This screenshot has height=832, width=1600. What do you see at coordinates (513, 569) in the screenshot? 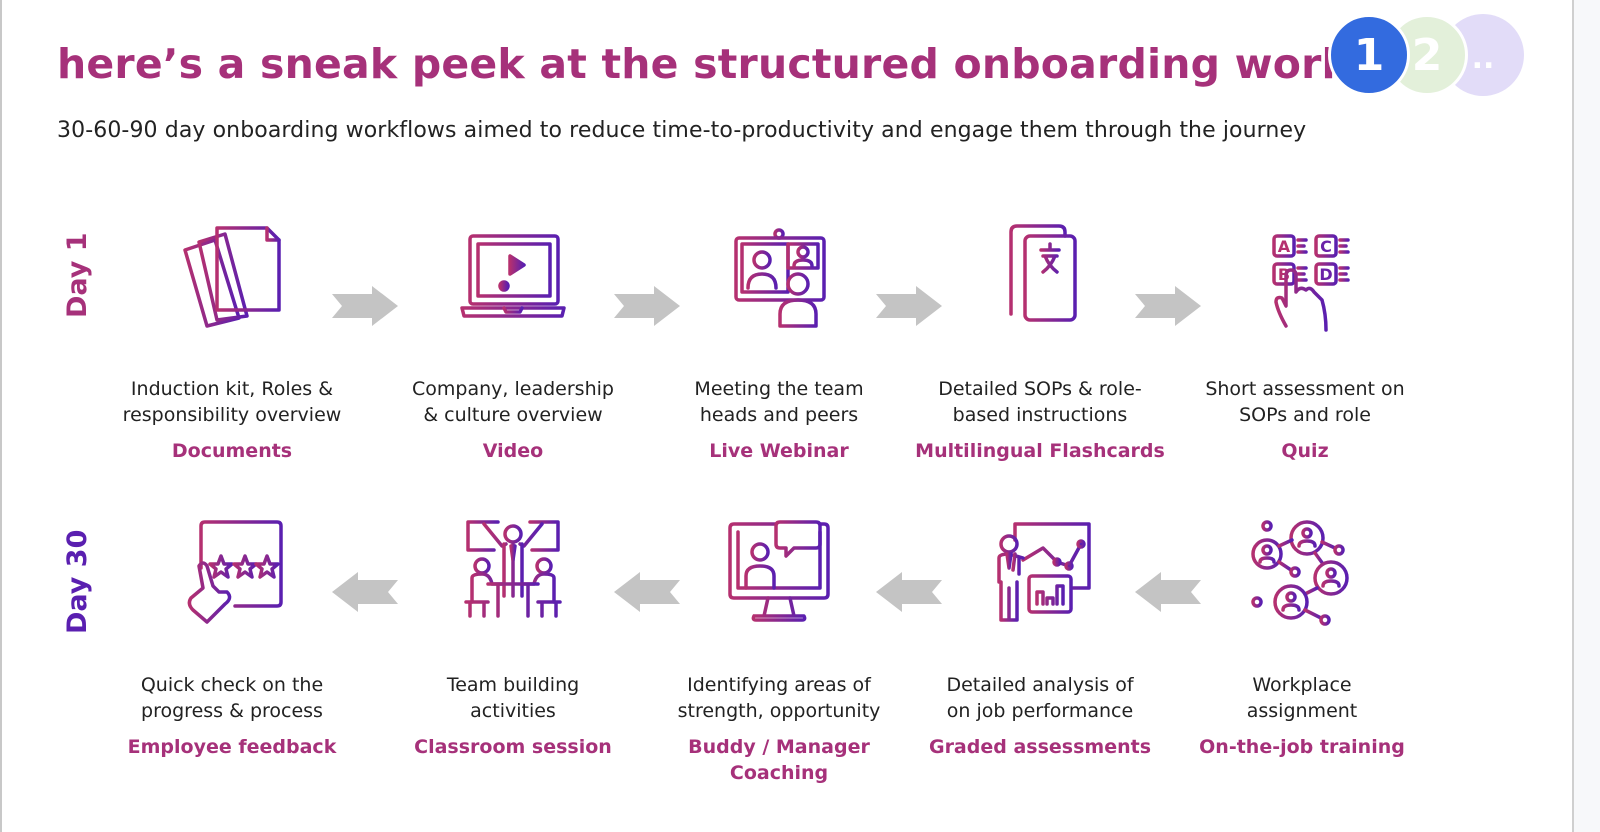
I see `classroom-team-icon` at bounding box center [513, 569].